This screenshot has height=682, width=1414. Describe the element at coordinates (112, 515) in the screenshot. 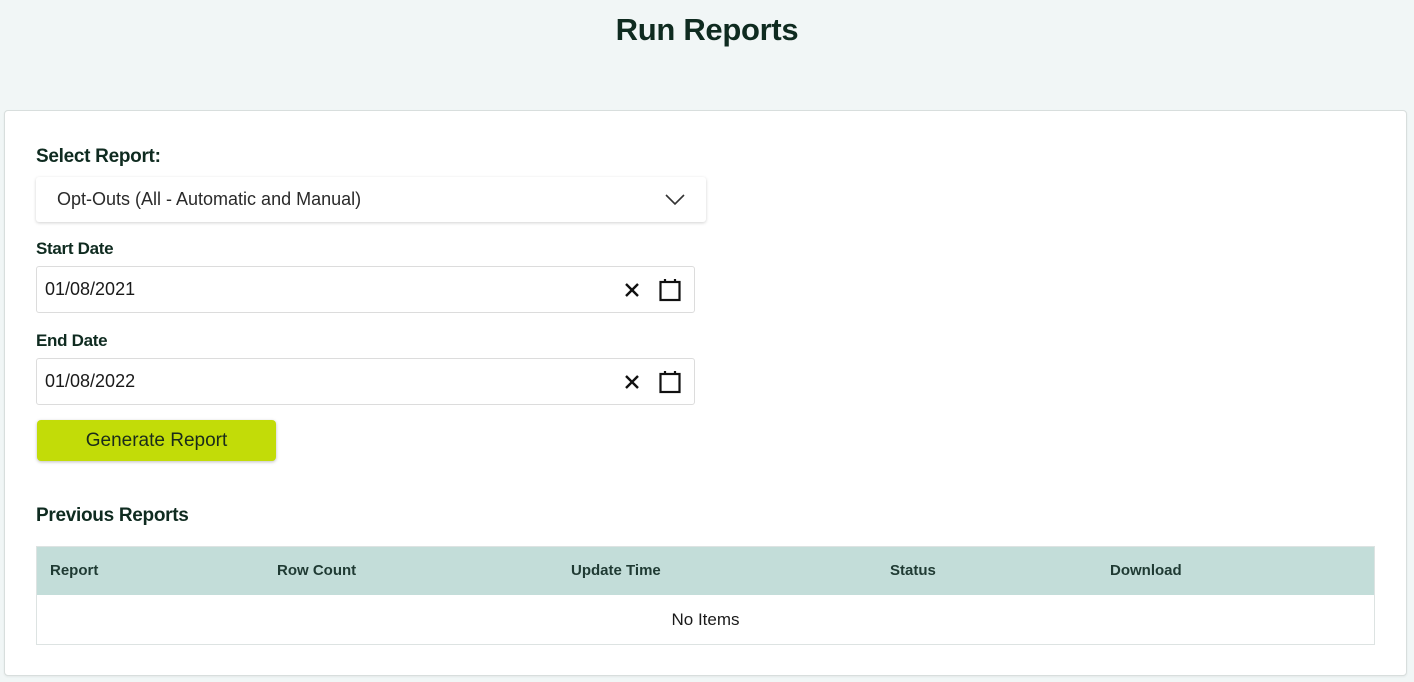

I see `previous-reports-title: Previous Reports` at that location.